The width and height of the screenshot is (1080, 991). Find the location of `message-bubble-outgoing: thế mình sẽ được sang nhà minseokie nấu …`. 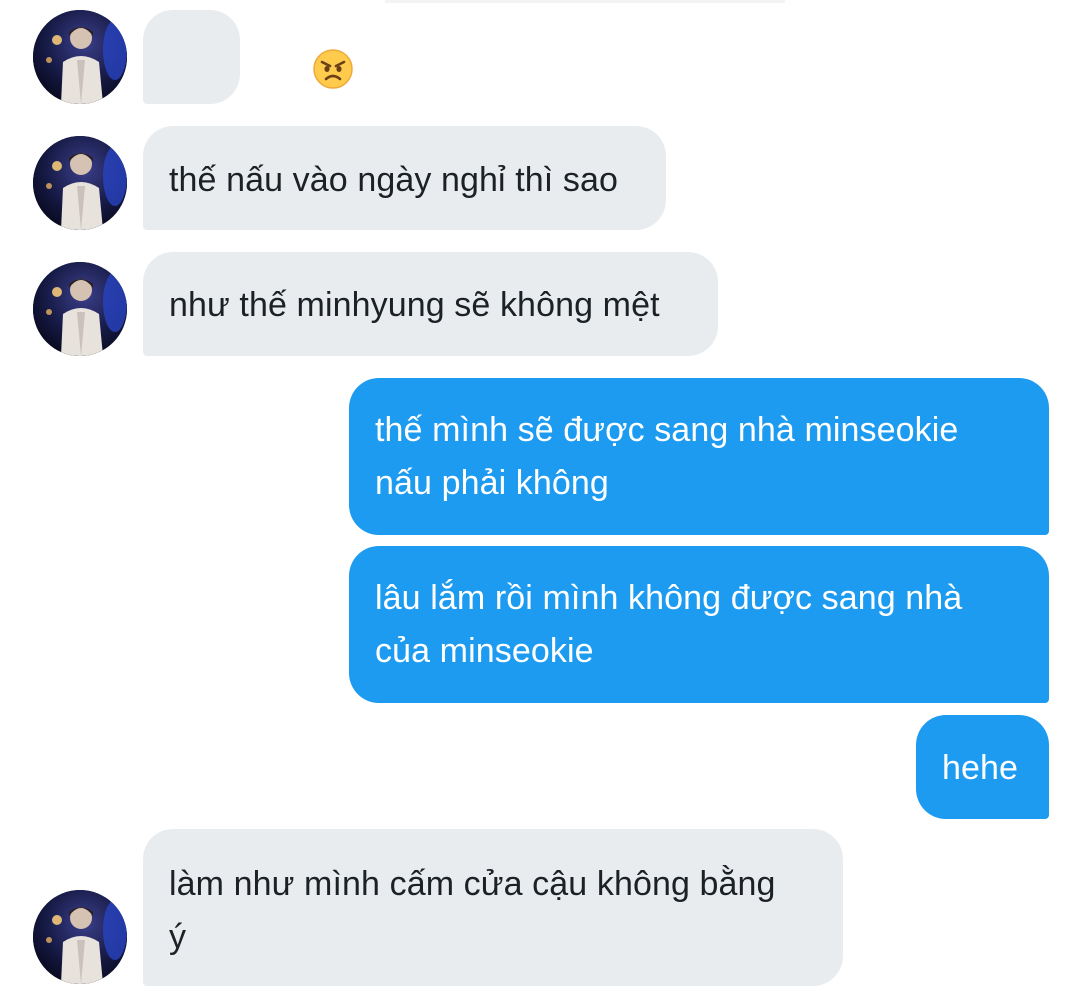

message-bubble-outgoing: thế mình sẽ được sang nhà minseokie nấu … is located at coordinates (699, 456).